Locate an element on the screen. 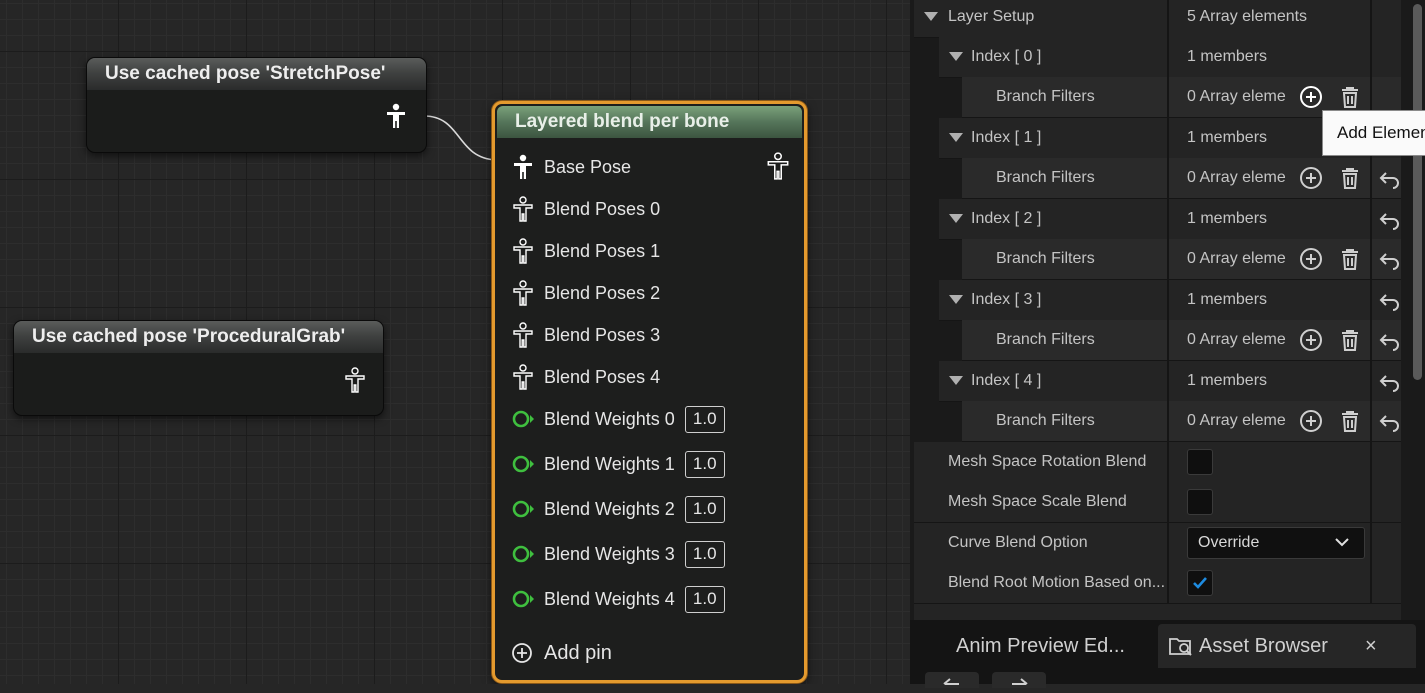  root-motion-checkbox is located at coordinates (1200, 583).